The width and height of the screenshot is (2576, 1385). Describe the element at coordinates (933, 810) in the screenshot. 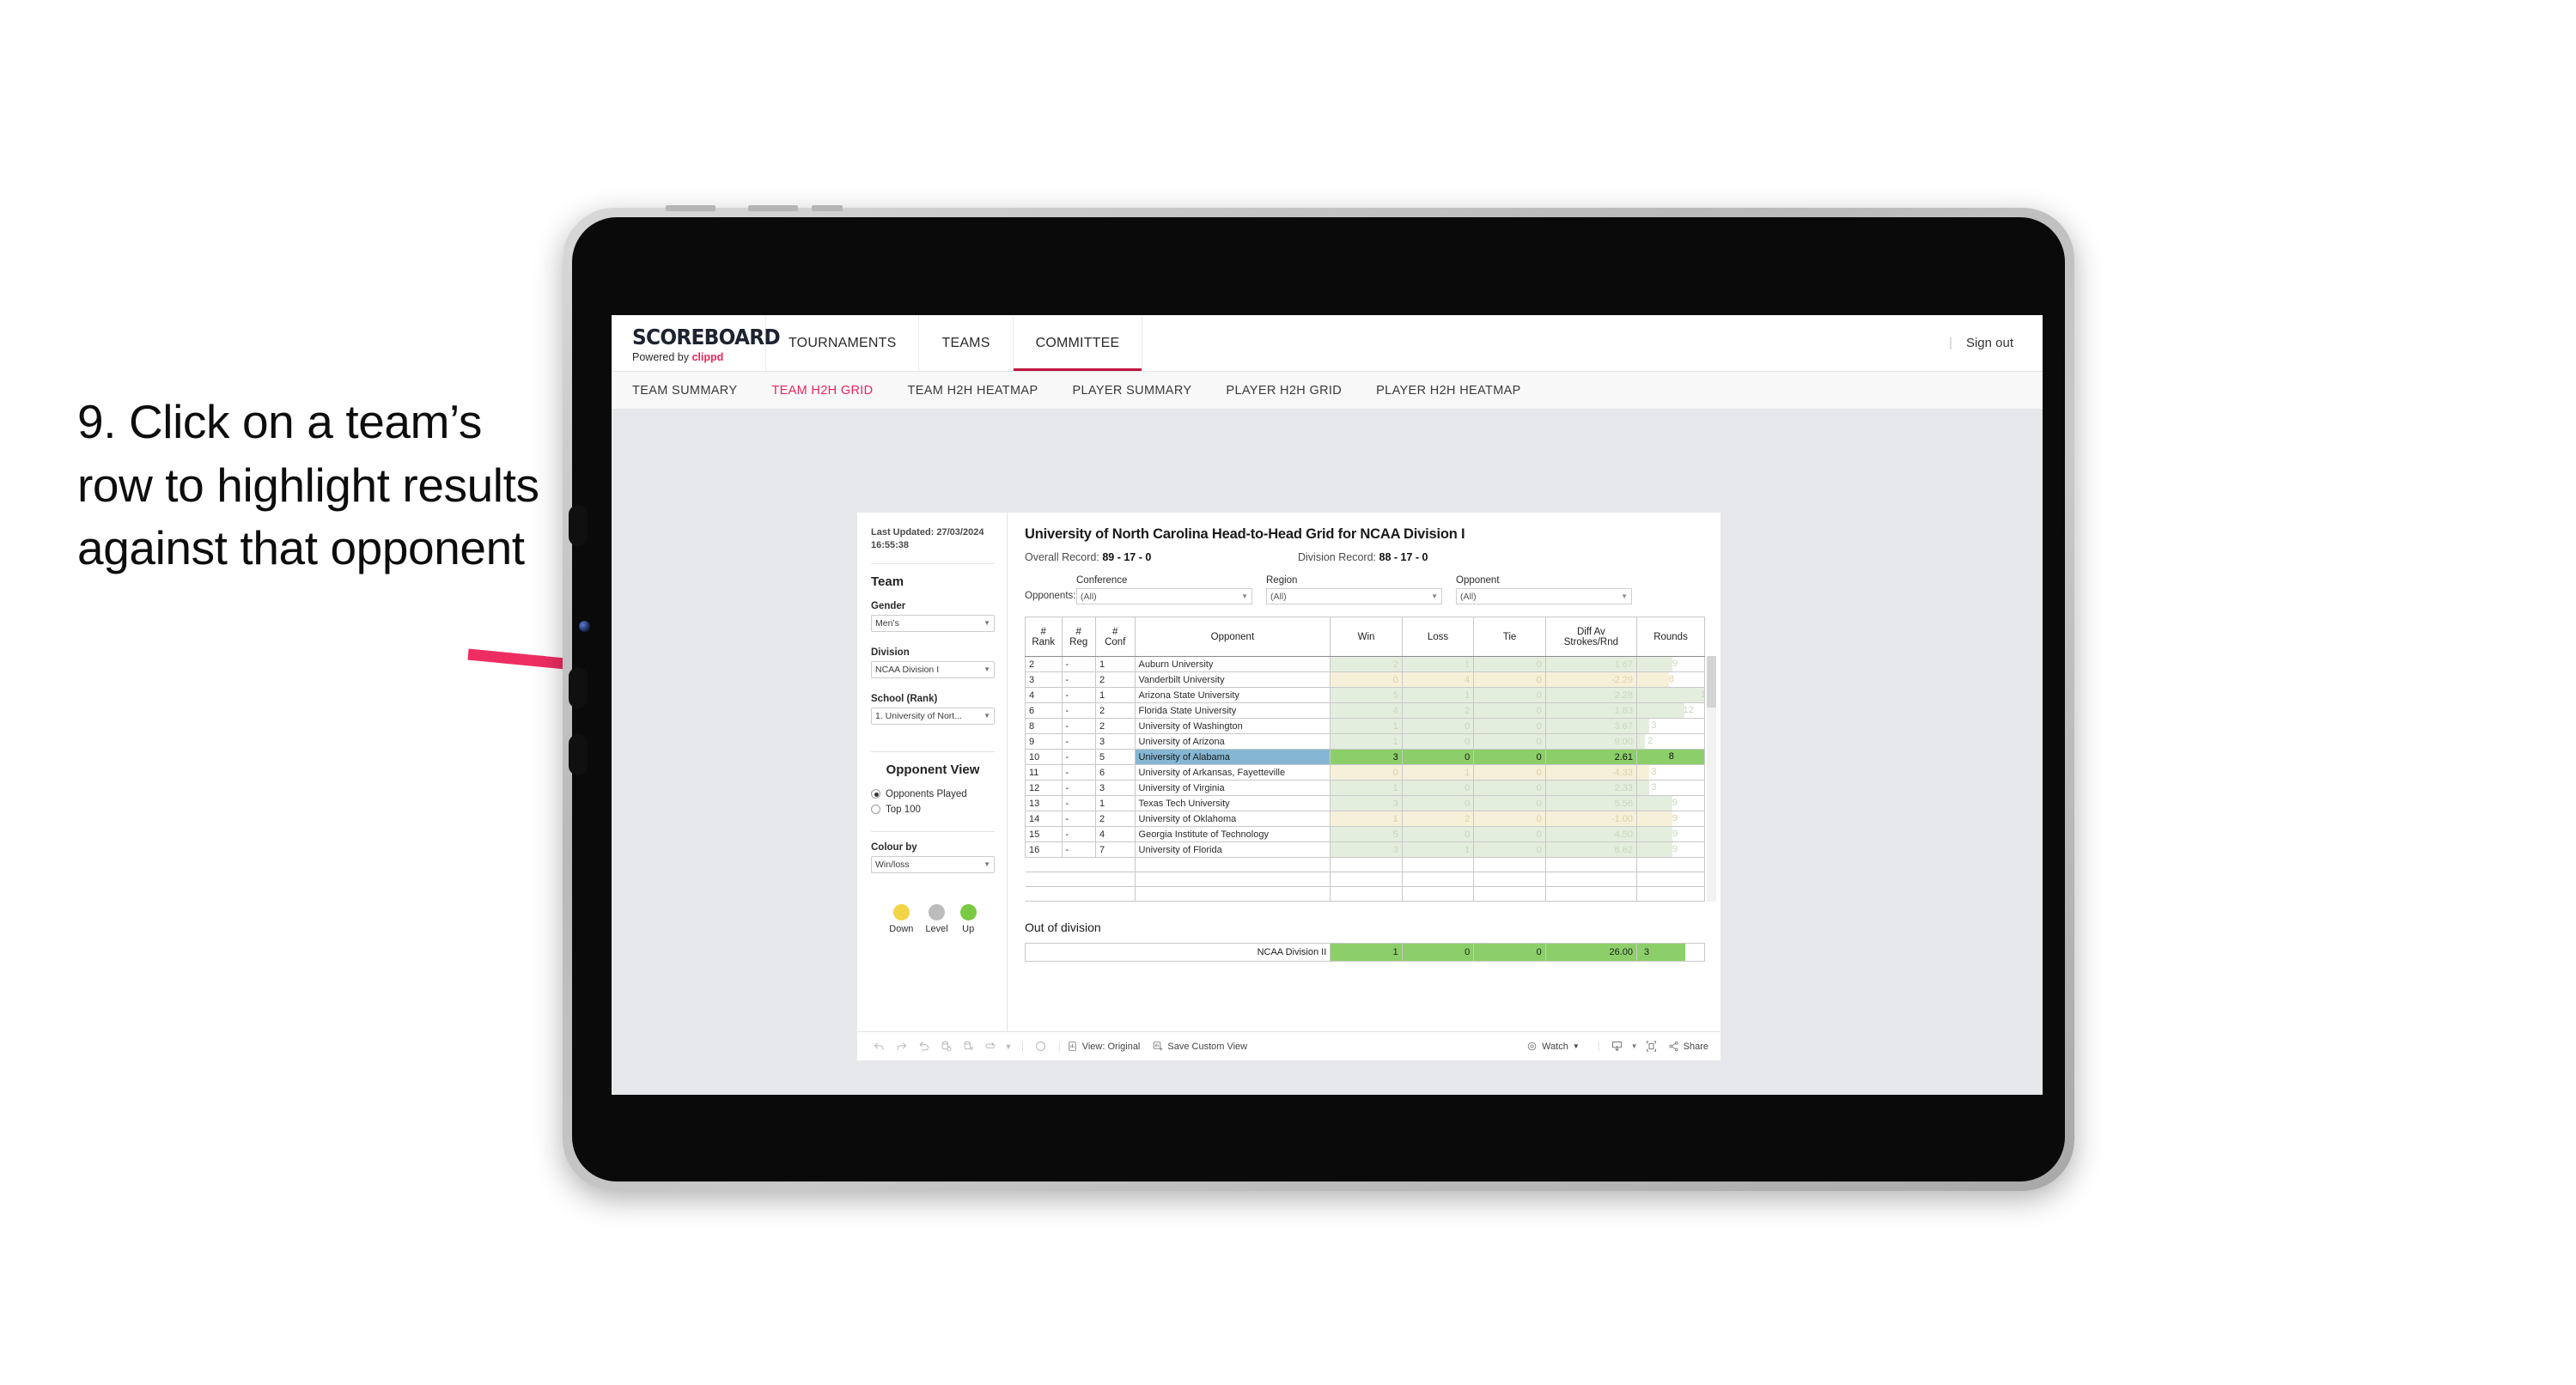

I see `radio-top-100: Top 100` at that location.